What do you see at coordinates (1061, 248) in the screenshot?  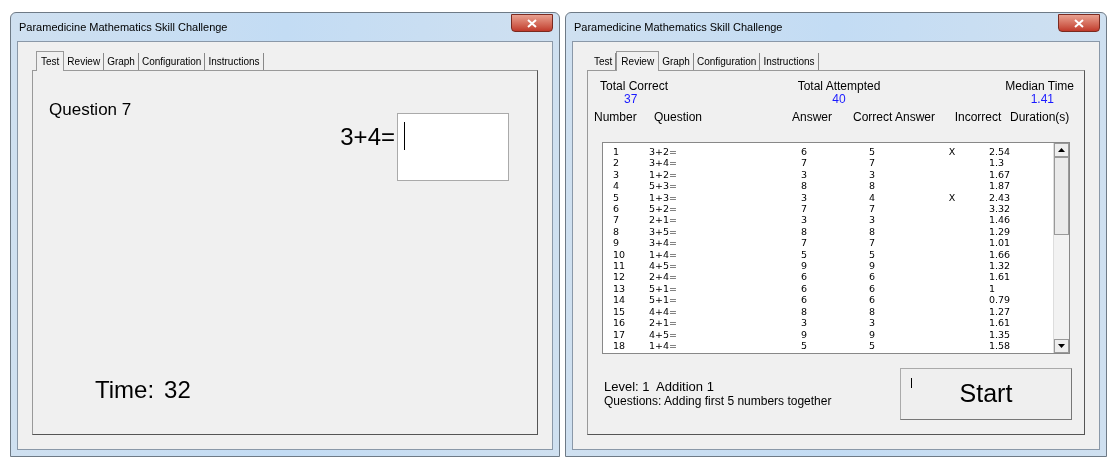 I see `scrollbar` at bounding box center [1061, 248].